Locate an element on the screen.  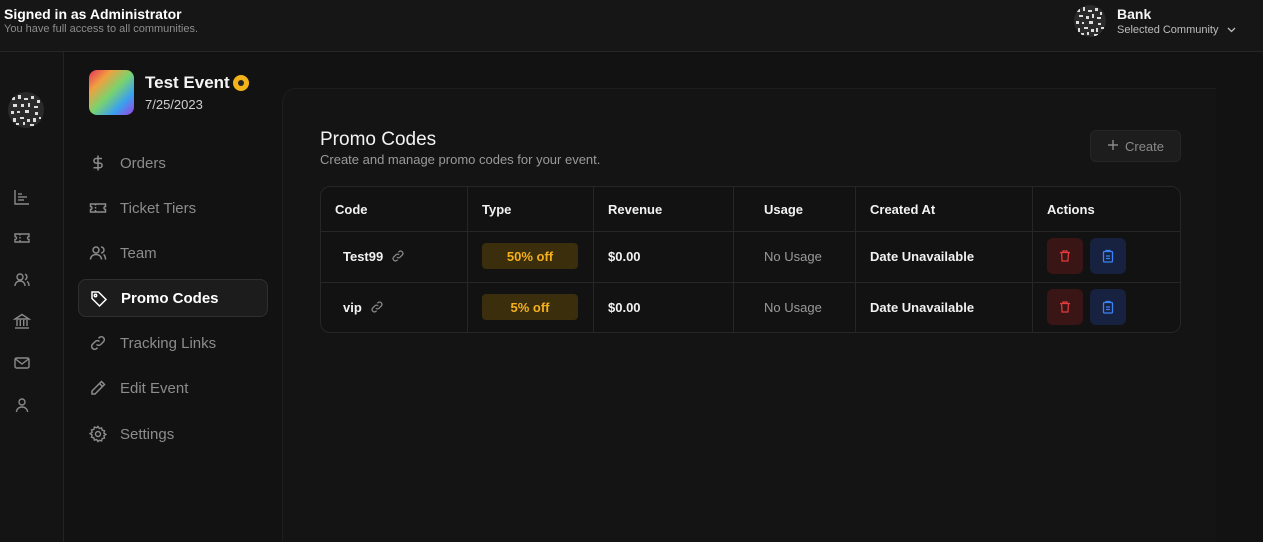
create-button: Create is located at coordinates (1135, 146).